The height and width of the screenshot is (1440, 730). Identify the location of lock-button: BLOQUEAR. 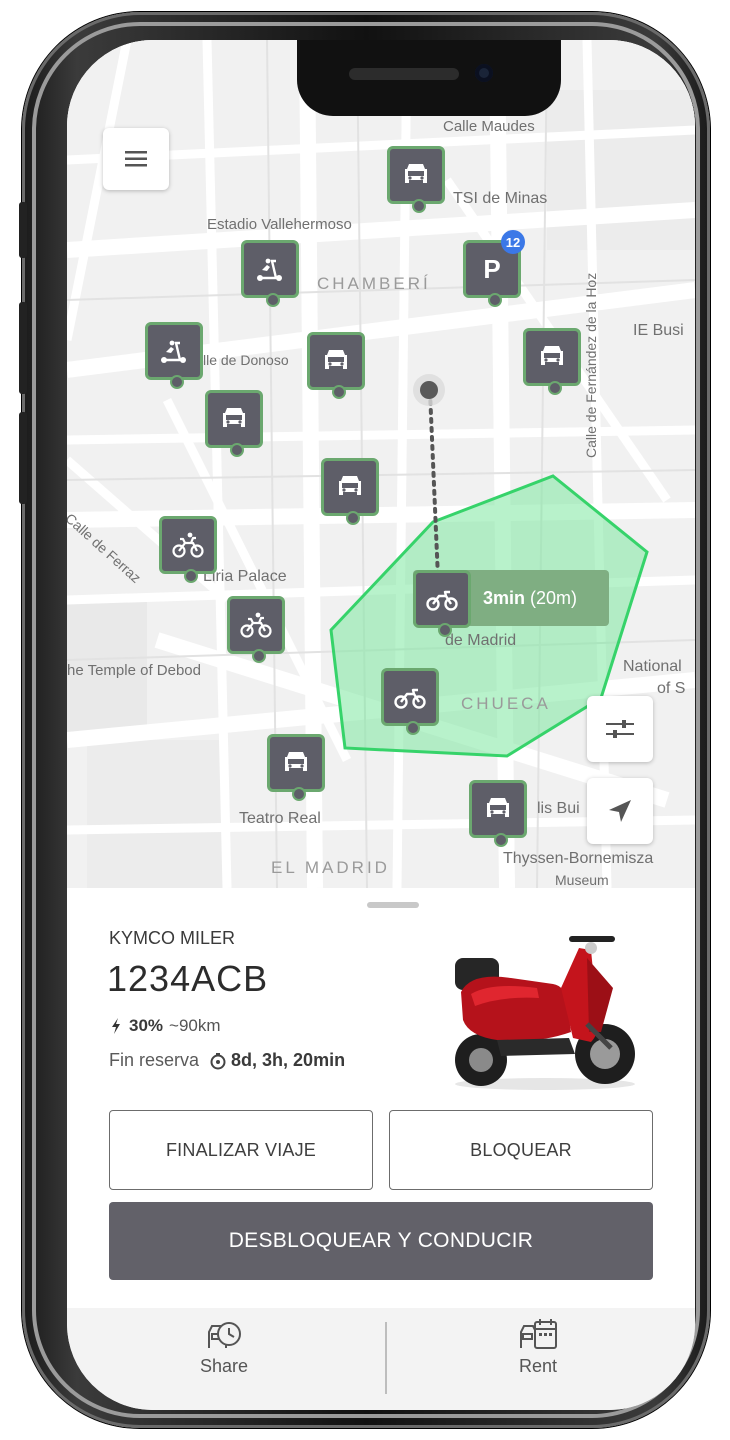
(521, 1150).